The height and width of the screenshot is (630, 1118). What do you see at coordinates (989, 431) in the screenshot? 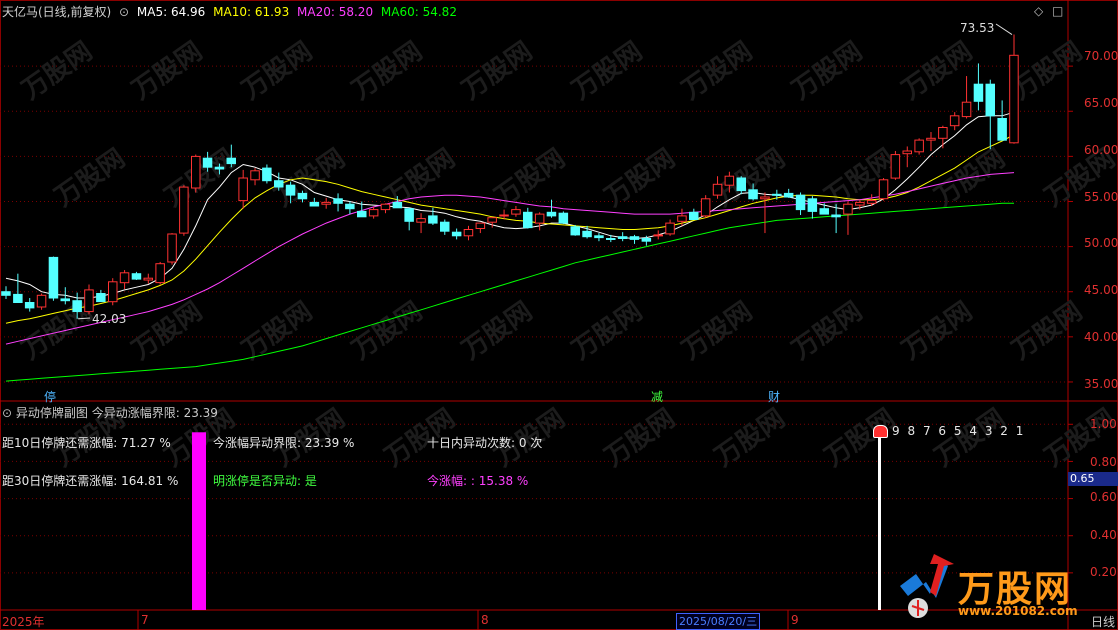
I see `countdown-num: 3` at bounding box center [989, 431].